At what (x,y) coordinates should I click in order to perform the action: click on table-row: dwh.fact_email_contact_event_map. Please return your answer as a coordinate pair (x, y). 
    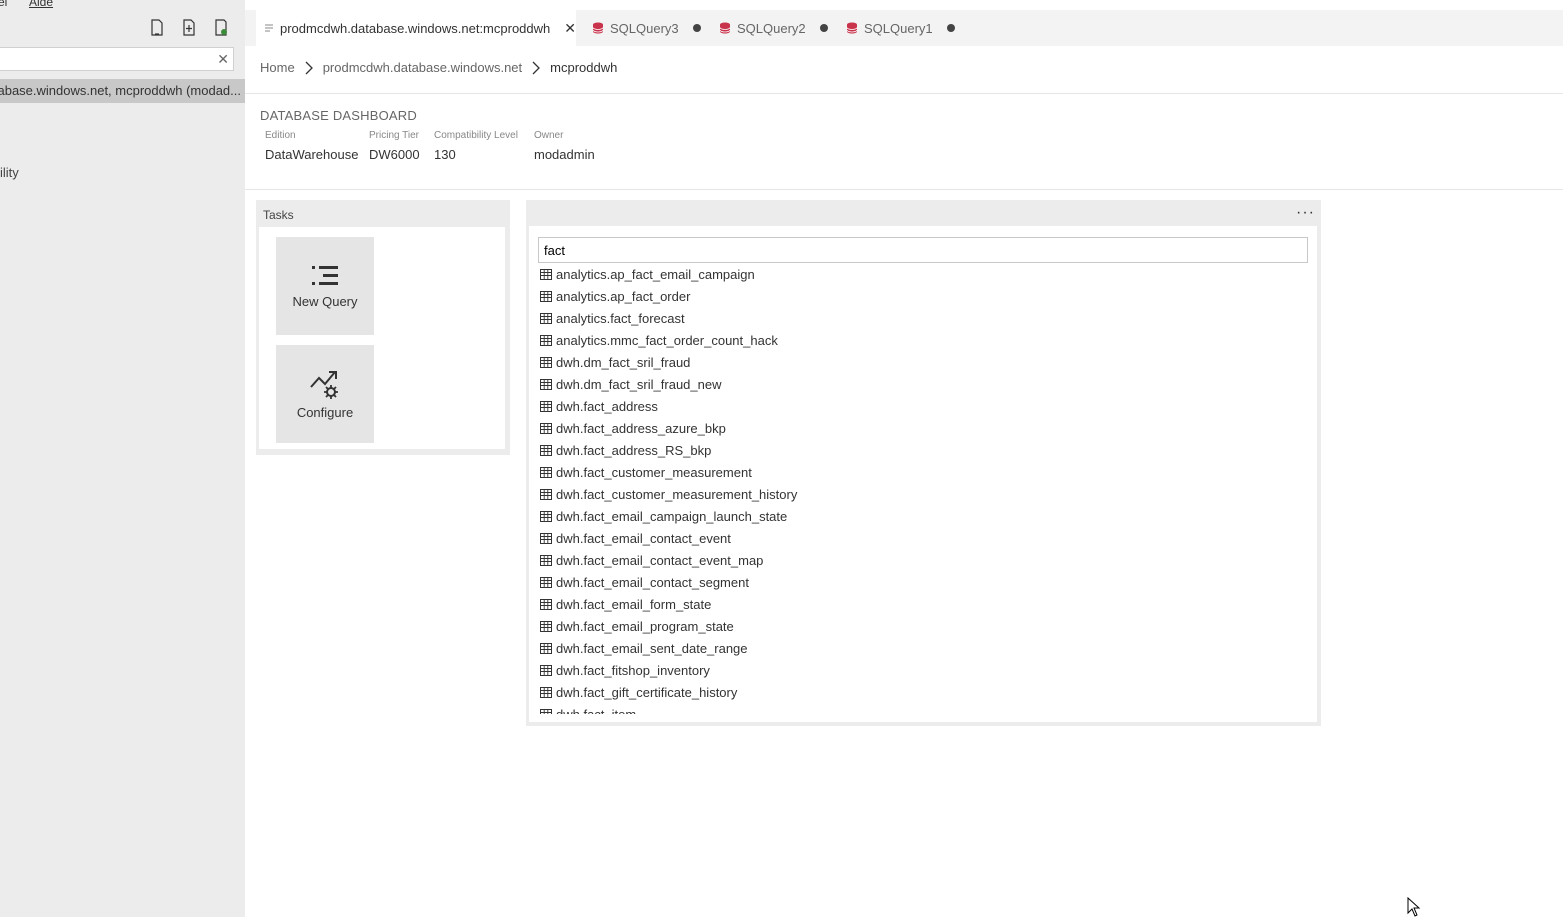
    Looking at the image, I should click on (920, 560).